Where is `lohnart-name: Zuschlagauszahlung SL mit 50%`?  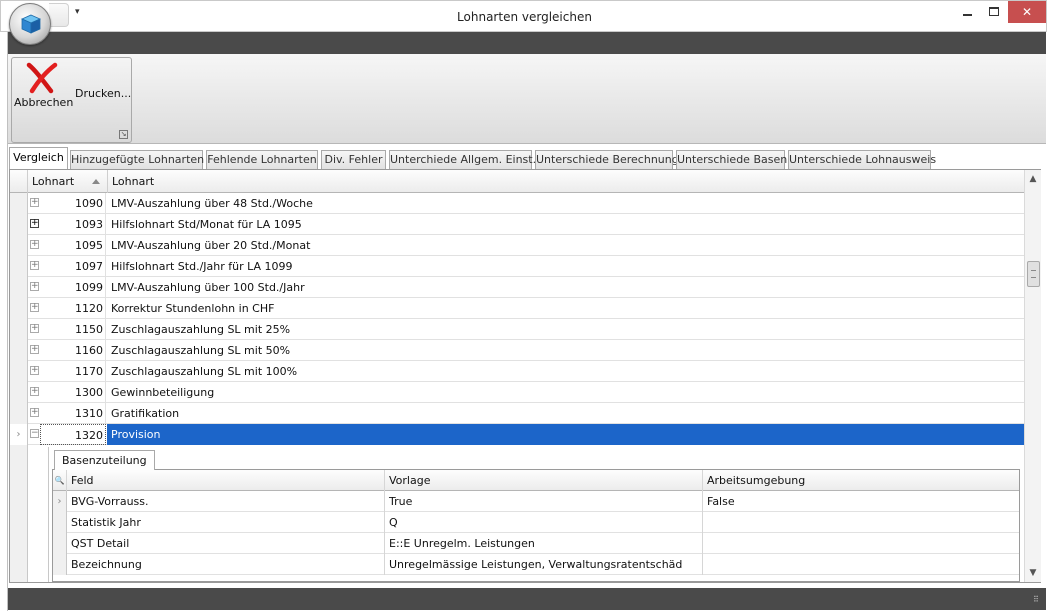
lohnart-name: Zuschlagauszahlung SL mit 50% is located at coordinates (201, 350).